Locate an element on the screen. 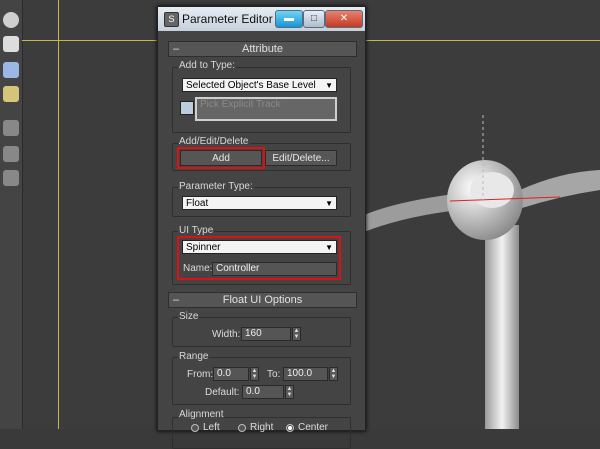  alignment-label: Alignment is located at coordinates (201, 414).